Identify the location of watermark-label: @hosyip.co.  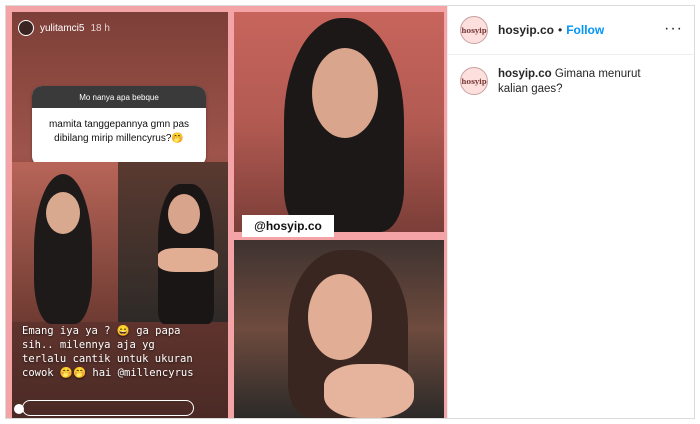
(288, 226).